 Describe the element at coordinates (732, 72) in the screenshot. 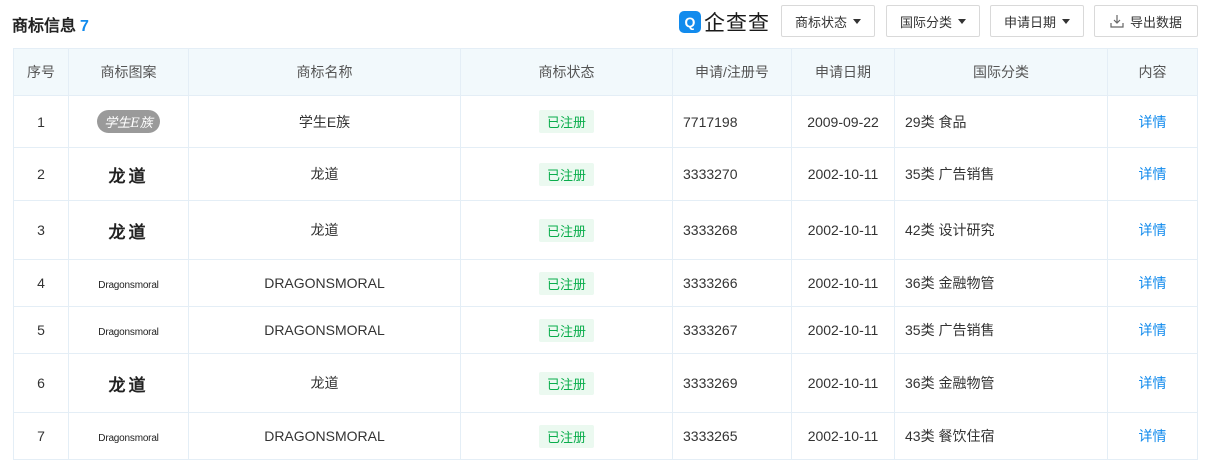

I see `col-header-reg-no: 申请/注册号` at that location.